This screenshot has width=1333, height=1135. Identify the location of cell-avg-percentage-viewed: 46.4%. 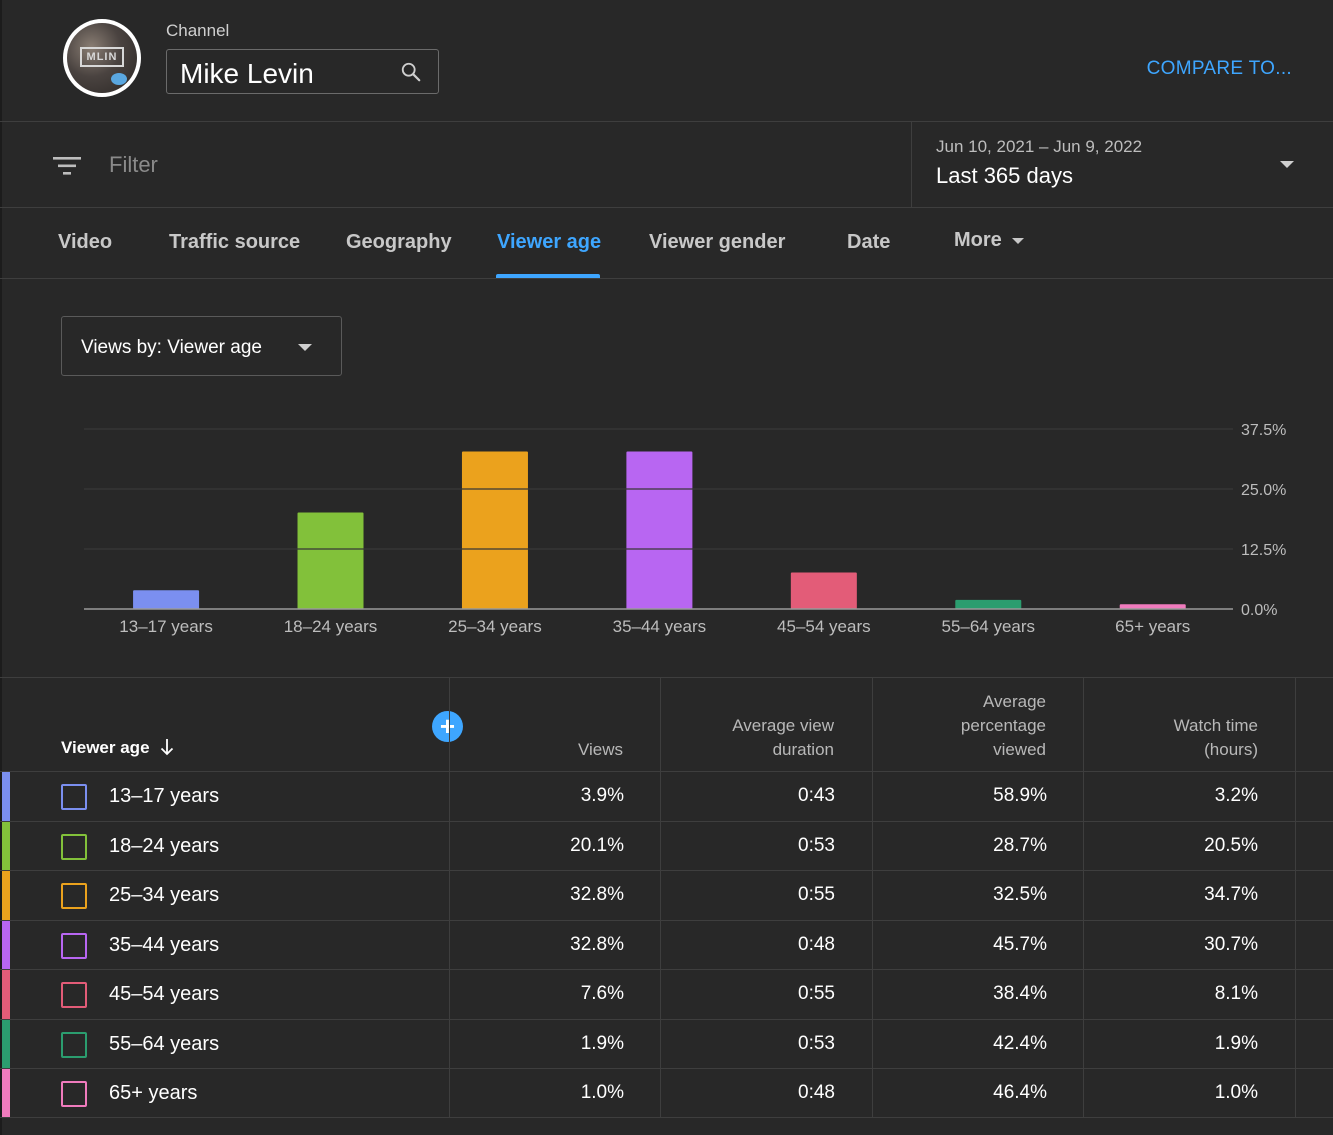
(1020, 1092).